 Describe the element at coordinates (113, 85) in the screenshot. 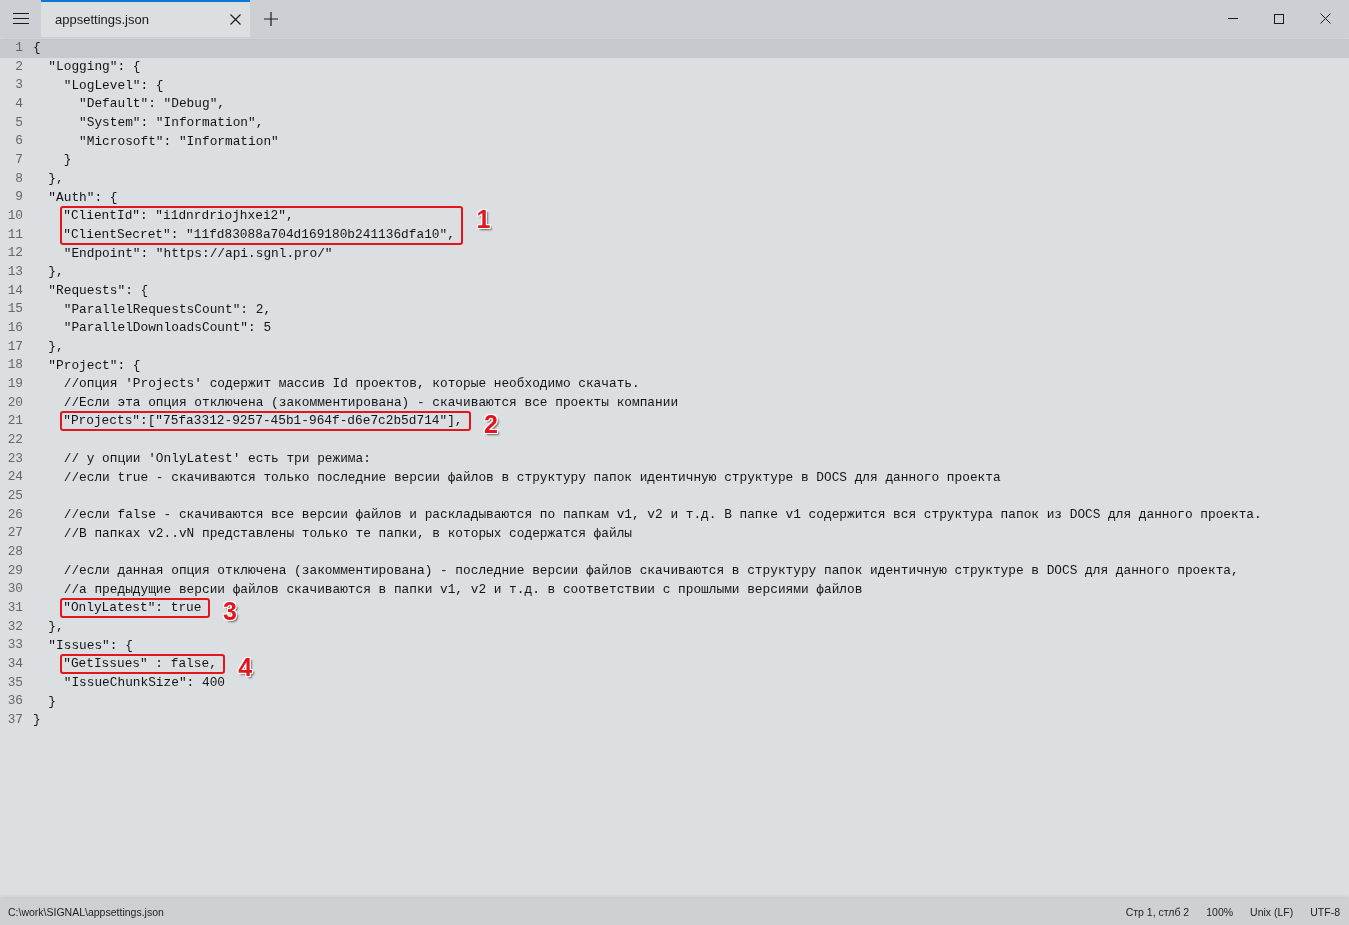

I see `code-line: "LogLevel": {` at that location.